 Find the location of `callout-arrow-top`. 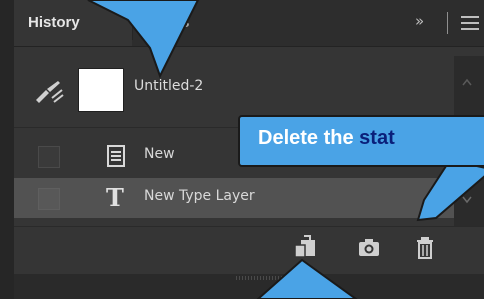

callout-arrow-top is located at coordinates (143, 39).